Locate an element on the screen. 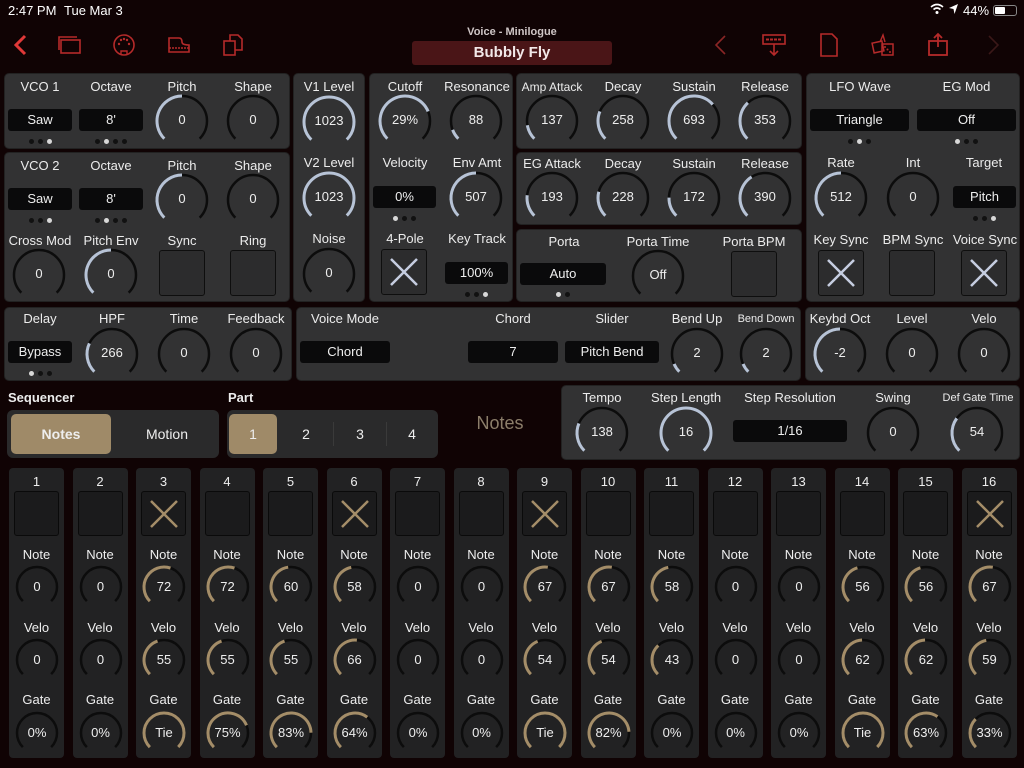 The width and height of the screenshot is (1024, 768). keybd-oct-knob: -2 is located at coordinates (840, 354).